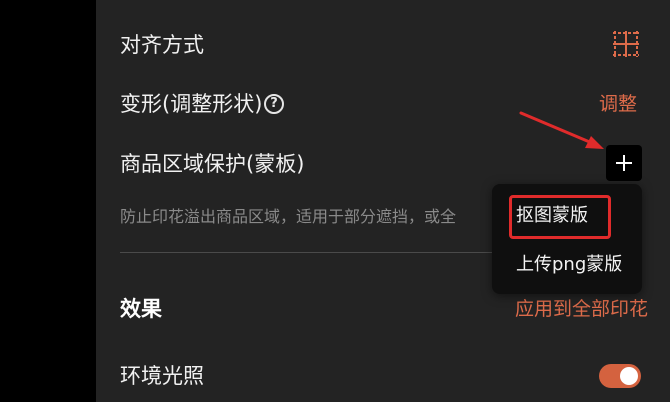  What do you see at coordinates (288, 216) in the screenshot?
I see `protection-description: 防止印花溢出商品区域，适用于部分遮挡，或全` at bounding box center [288, 216].